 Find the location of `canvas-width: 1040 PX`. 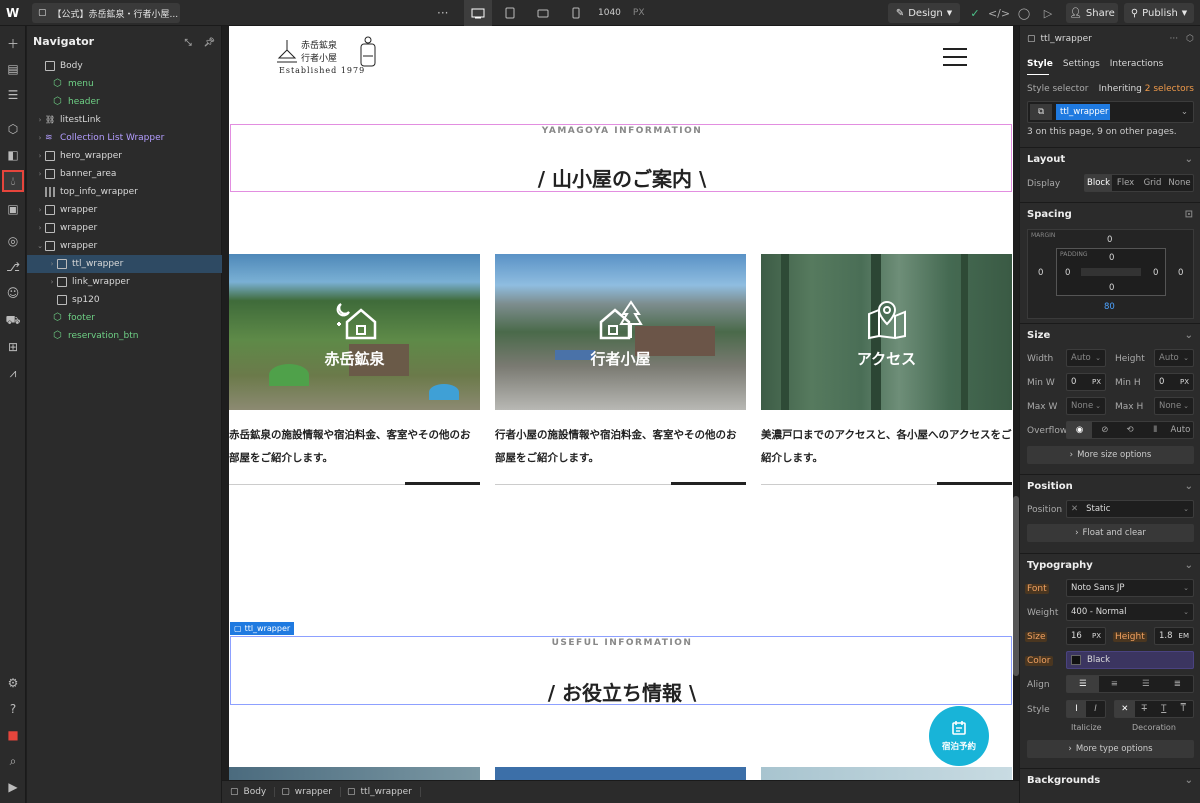

canvas-width: 1040 PX is located at coordinates (621, 13).